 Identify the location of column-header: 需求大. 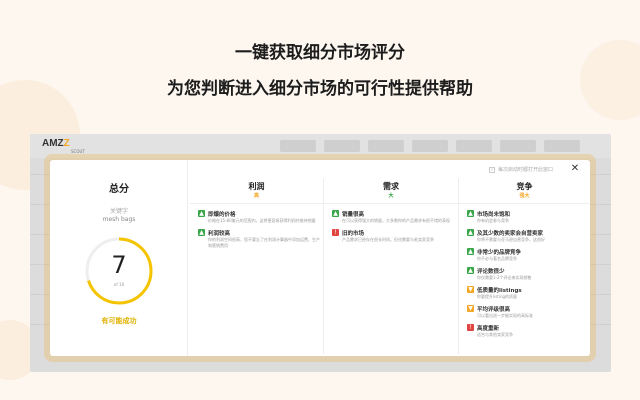
(391, 191).